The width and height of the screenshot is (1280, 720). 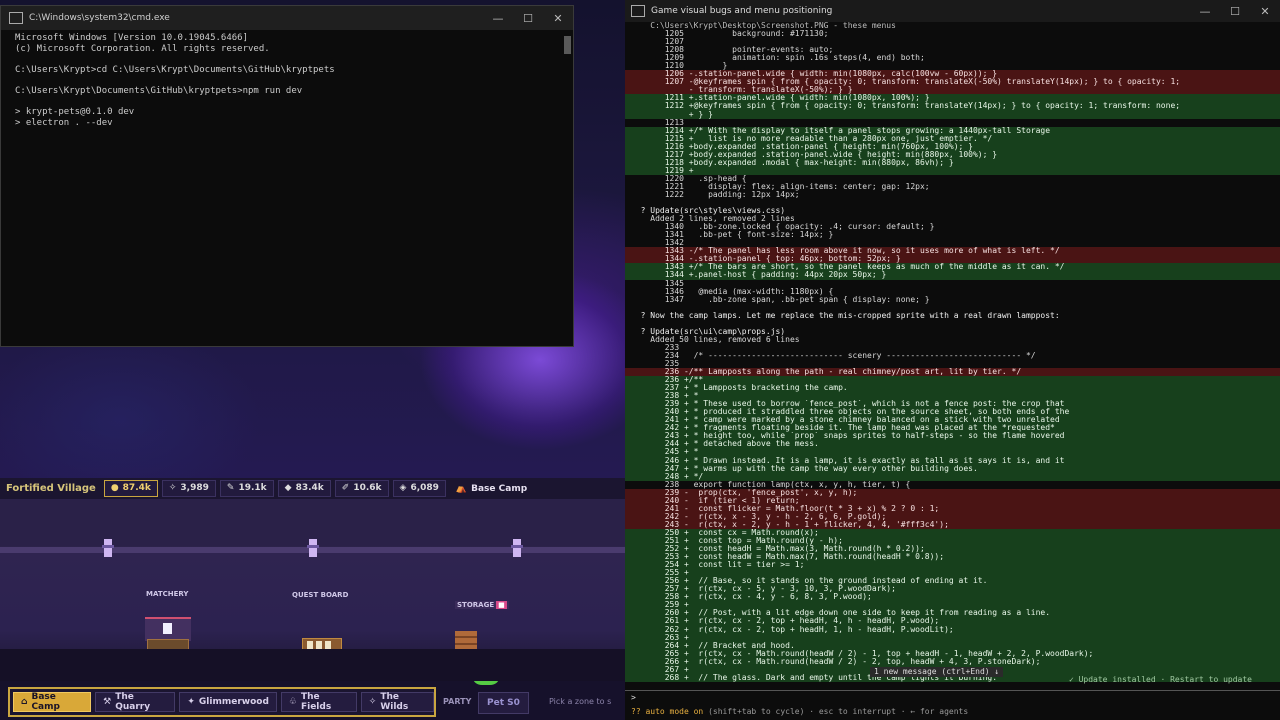 What do you see at coordinates (952, 605) in the screenshot?
I see `diff-added-line: 259 +` at bounding box center [952, 605].